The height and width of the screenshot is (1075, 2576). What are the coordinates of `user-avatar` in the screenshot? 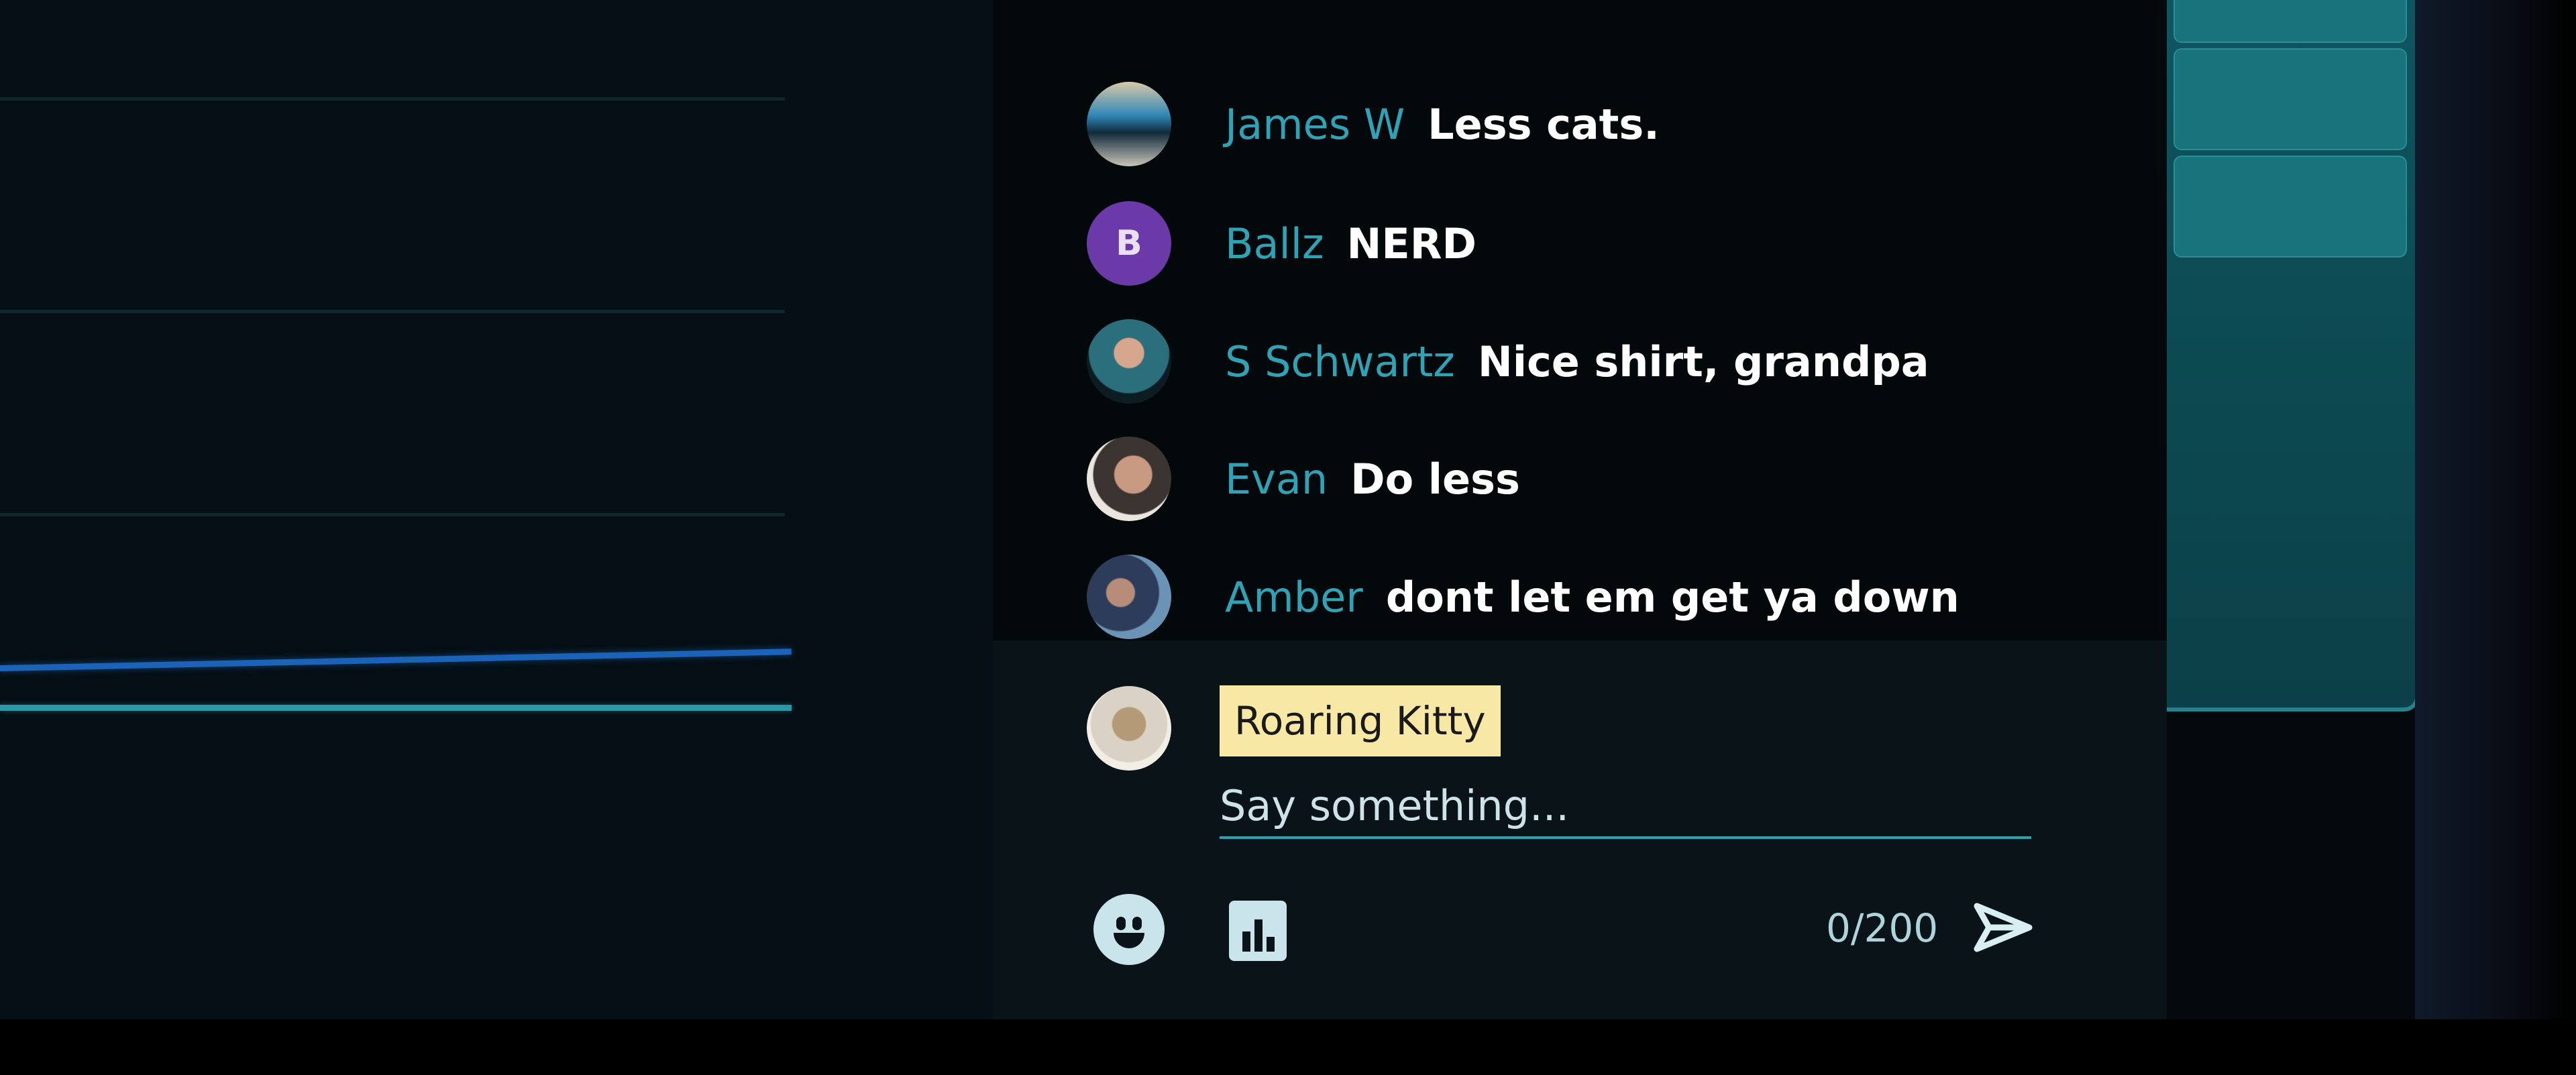 It's located at (1129, 728).